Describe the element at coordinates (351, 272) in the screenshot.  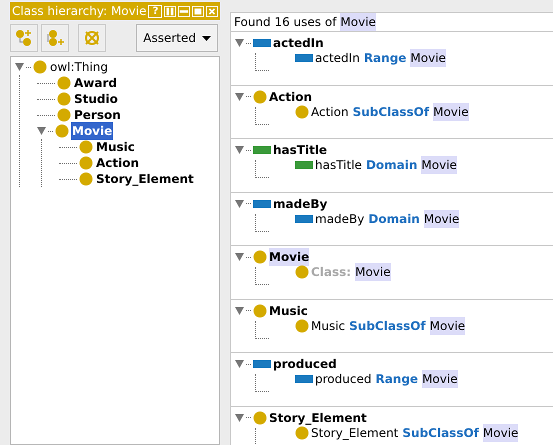
I see `usage-axiom: Class: Movie` at that location.